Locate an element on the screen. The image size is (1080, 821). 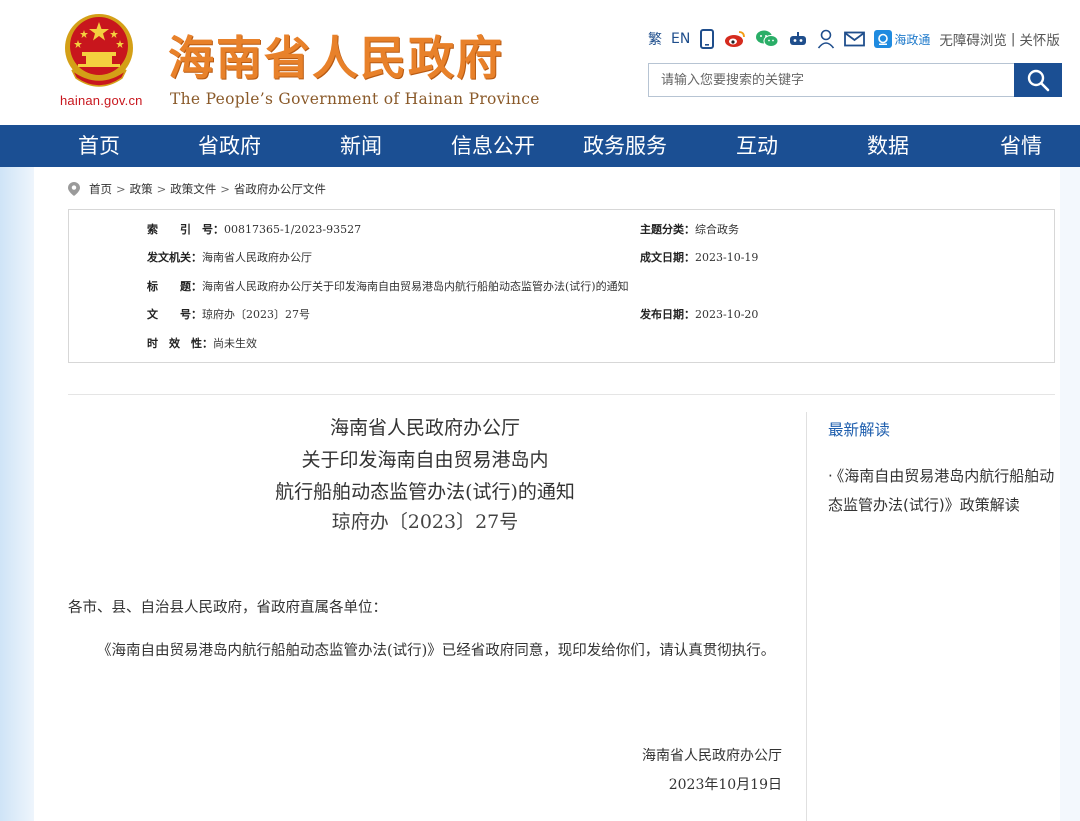
accessibility-link: 无障碍浏览 is located at coordinates (973, 39).